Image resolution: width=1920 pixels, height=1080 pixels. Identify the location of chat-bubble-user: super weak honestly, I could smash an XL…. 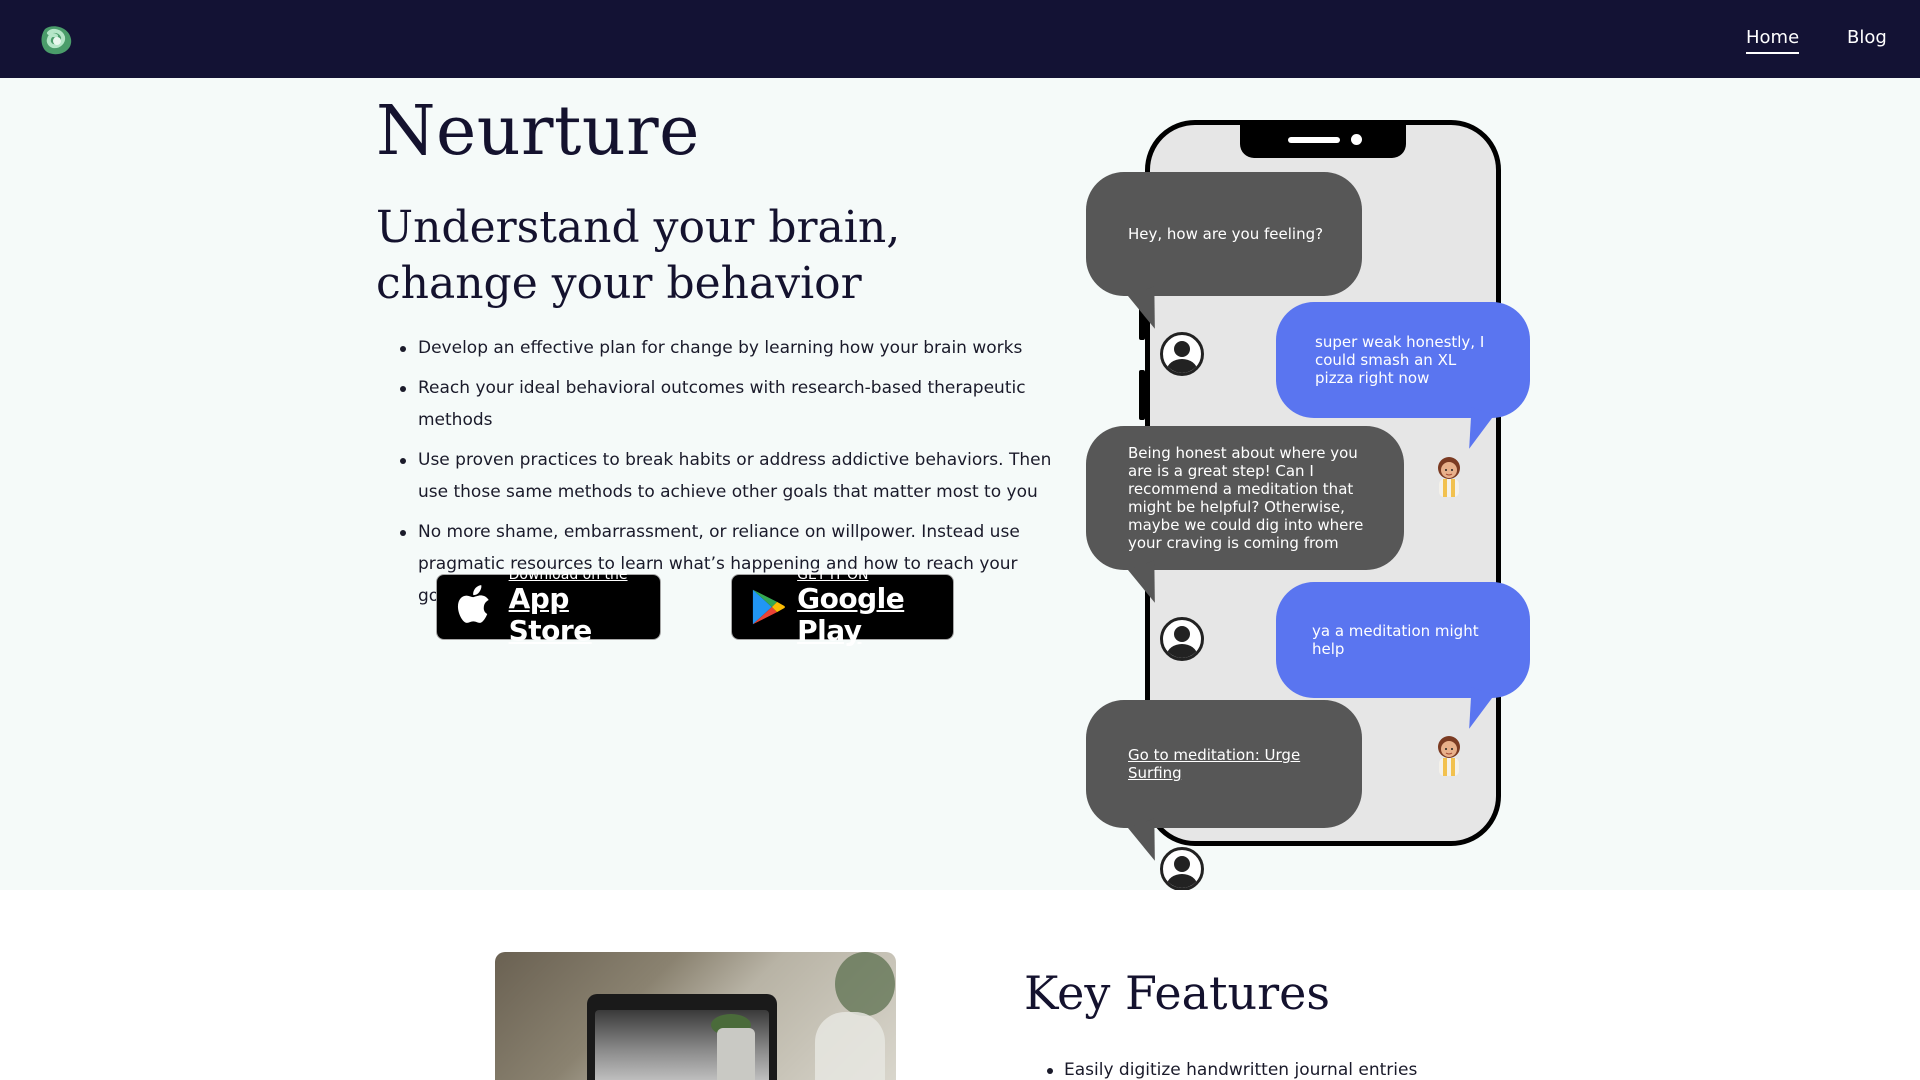
(1403, 360).